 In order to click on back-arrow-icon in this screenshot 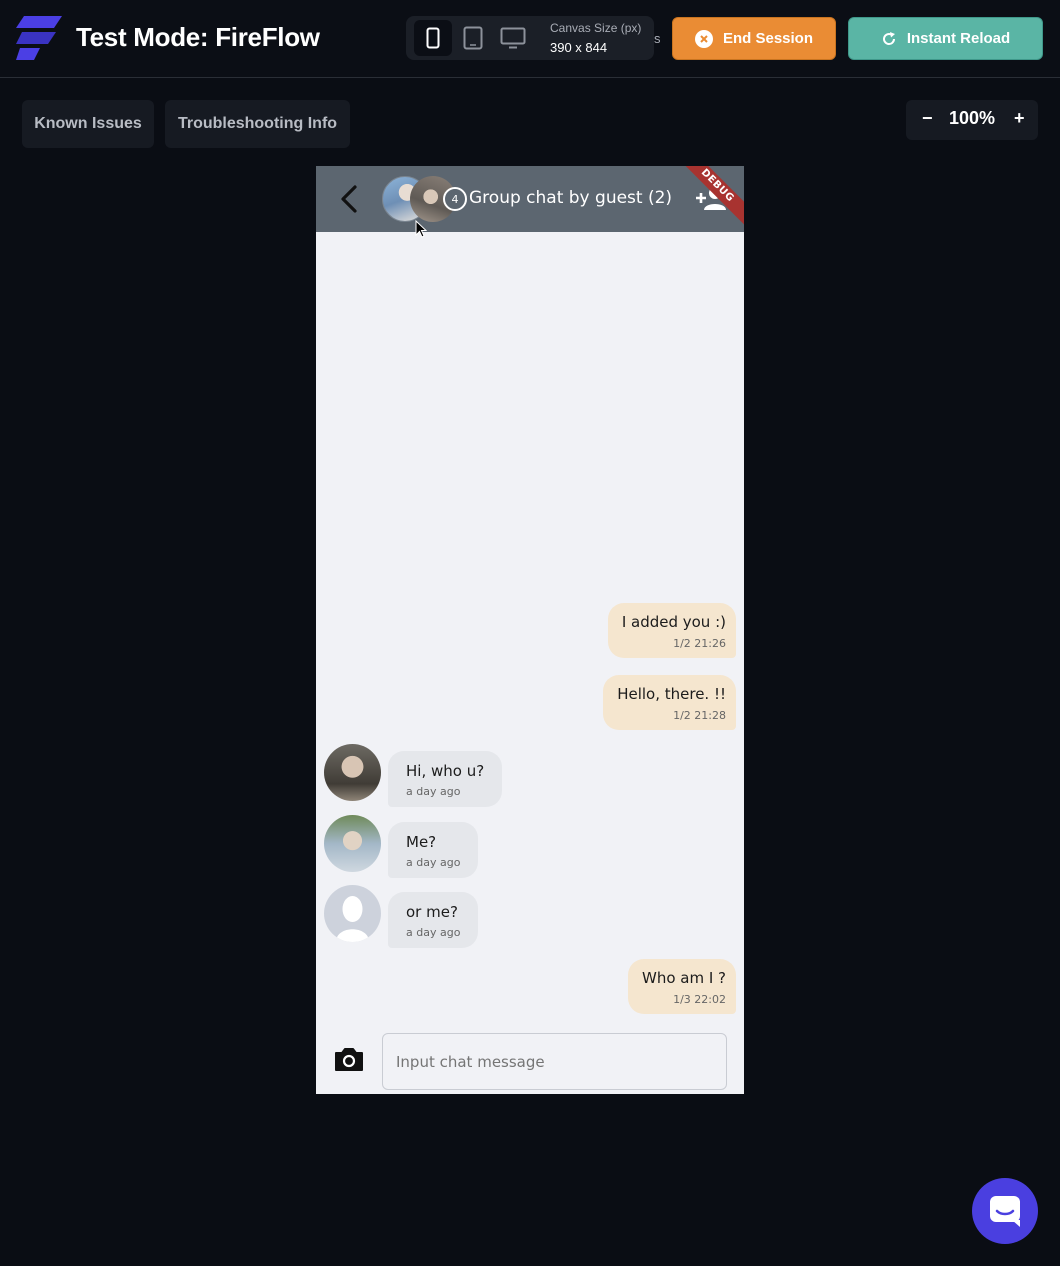, I will do `click(350, 199)`.